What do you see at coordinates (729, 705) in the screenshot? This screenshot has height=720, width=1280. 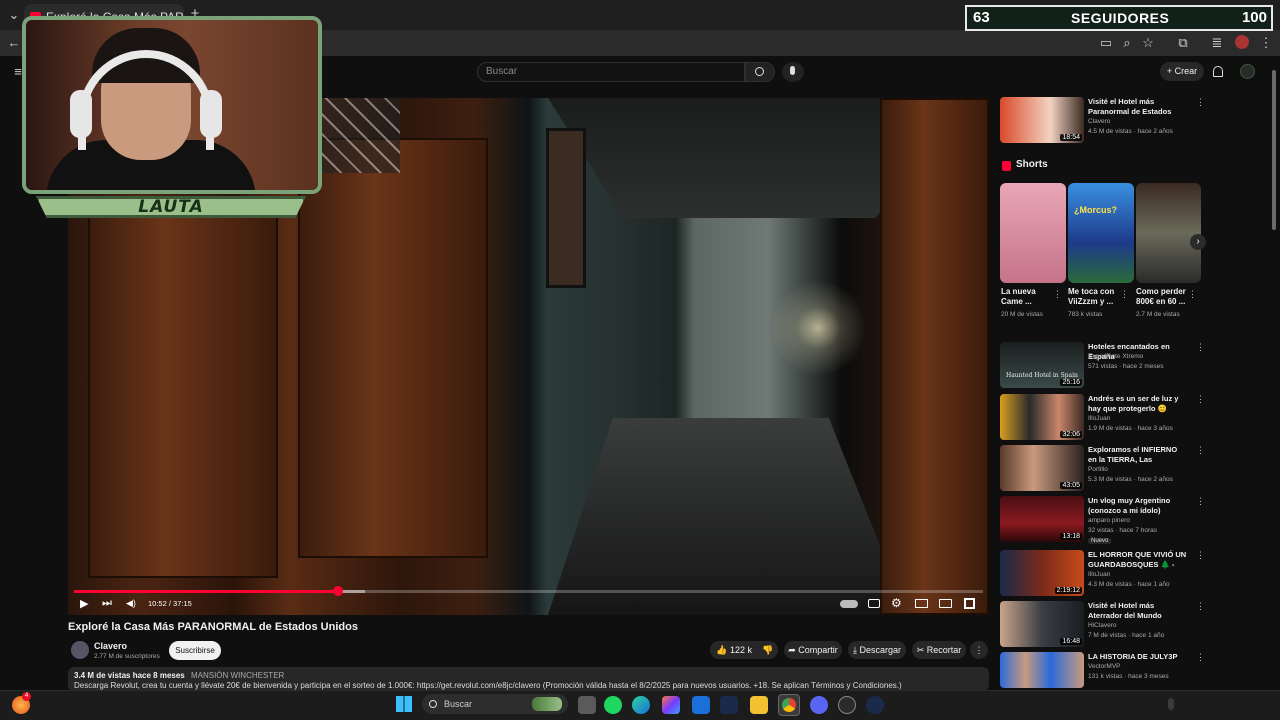 I see `steam-icon` at bounding box center [729, 705].